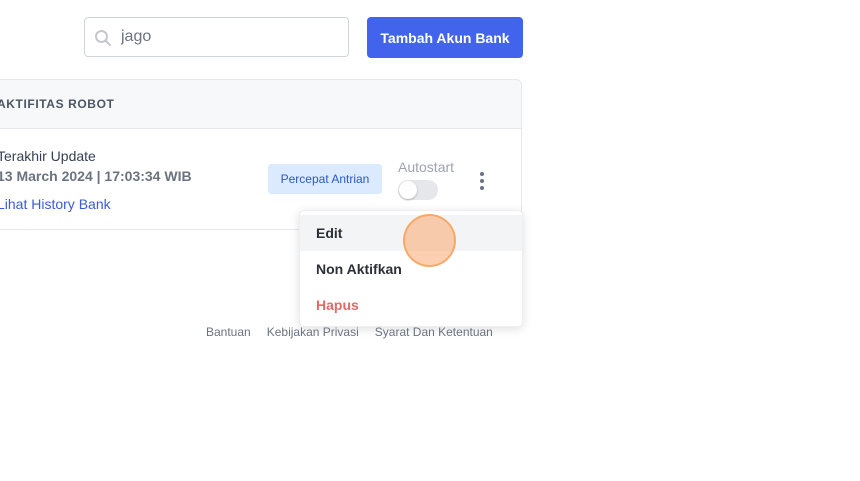 The height and width of the screenshot is (481, 860). What do you see at coordinates (411, 305) in the screenshot?
I see `menu-item-delete: Hapus` at bounding box center [411, 305].